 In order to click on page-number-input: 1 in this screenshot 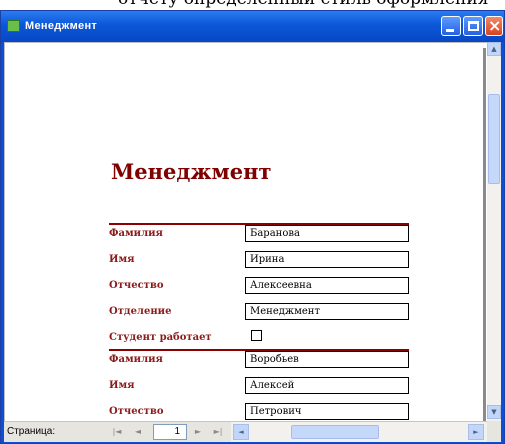, I will do `click(170, 432)`.